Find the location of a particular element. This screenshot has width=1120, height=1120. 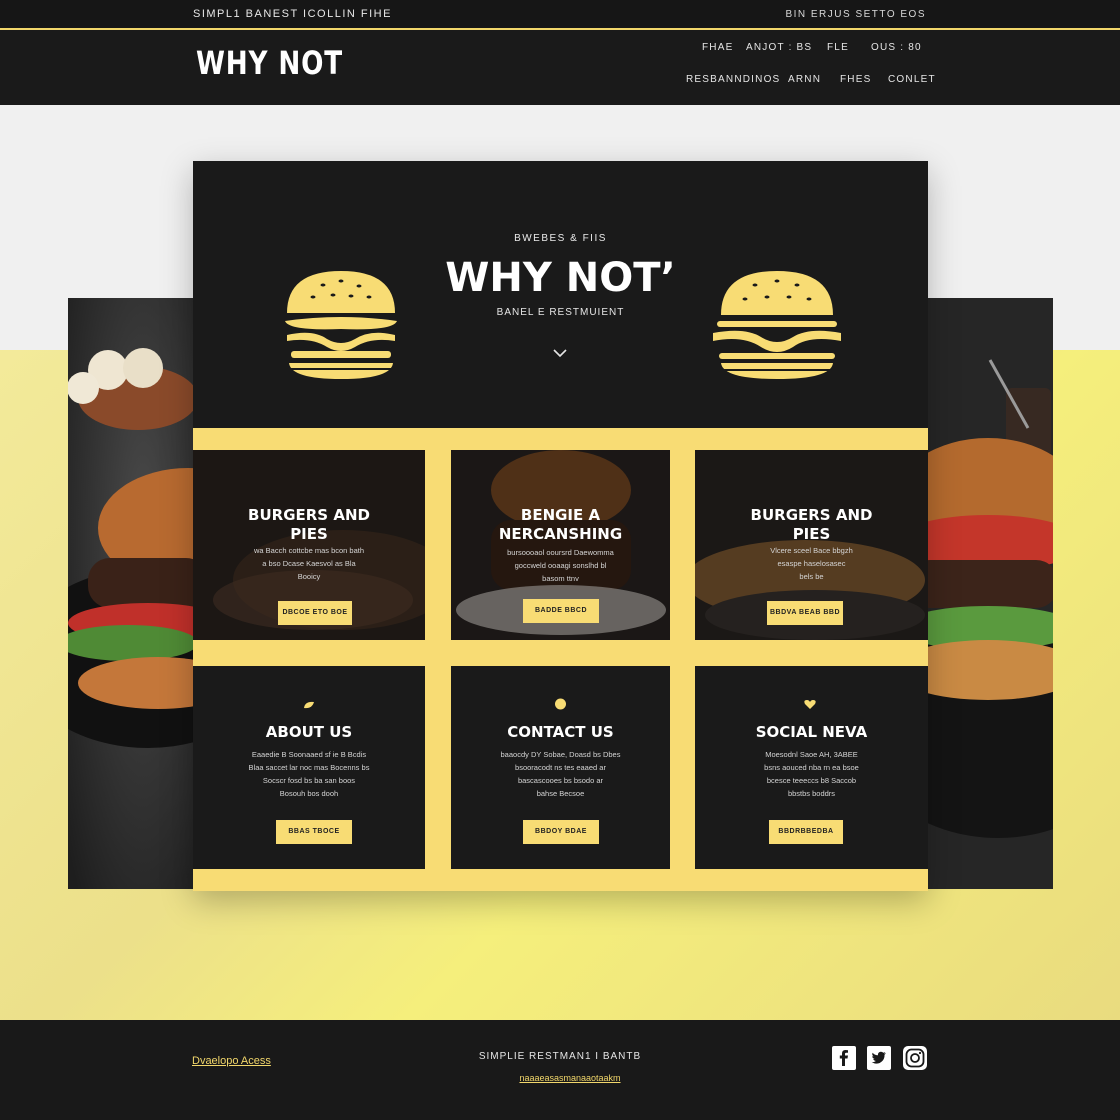

leaf-icon is located at coordinates (309, 705).